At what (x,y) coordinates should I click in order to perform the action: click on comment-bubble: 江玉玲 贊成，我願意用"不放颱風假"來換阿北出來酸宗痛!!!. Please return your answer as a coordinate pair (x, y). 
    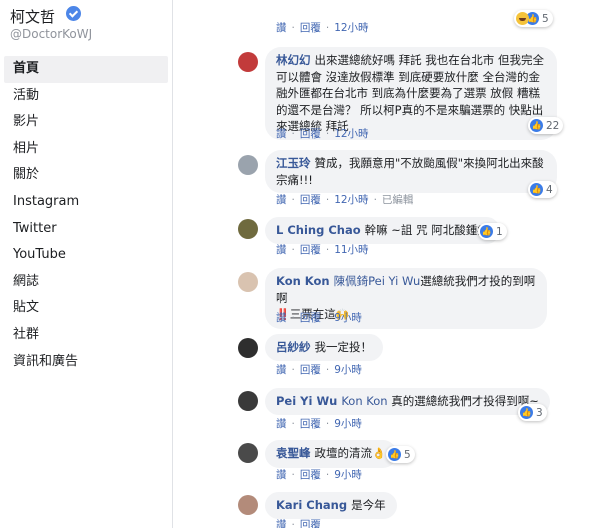
    Looking at the image, I should click on (411, 171).